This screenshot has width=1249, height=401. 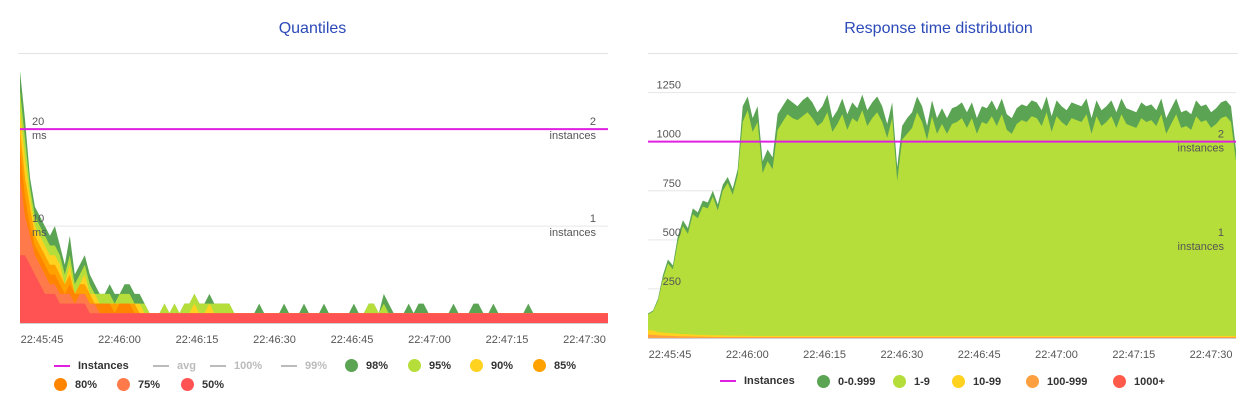 I want to click on legend-item-85-: 85%, so click(x=554, y=365).